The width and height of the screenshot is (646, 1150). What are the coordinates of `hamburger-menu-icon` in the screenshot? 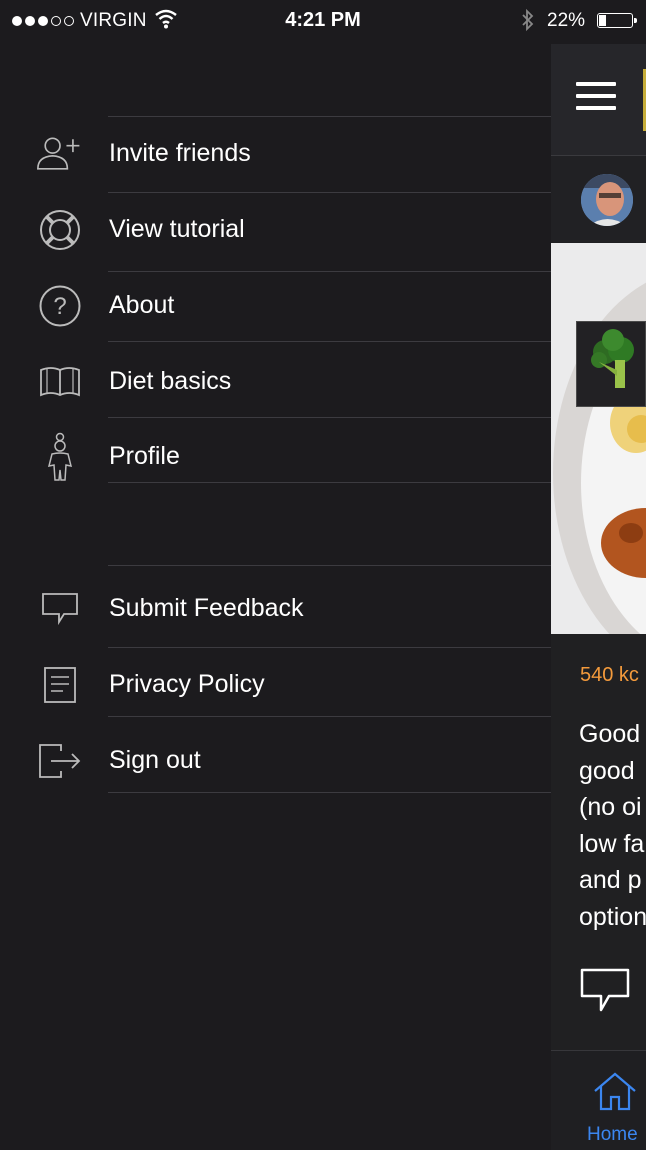 It's located at (596, 96).